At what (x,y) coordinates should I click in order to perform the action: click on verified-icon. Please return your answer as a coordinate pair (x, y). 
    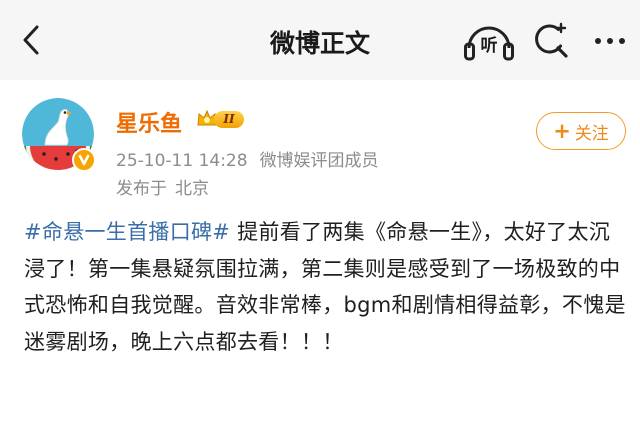
    Looking at the image, I should click on (84, 160).